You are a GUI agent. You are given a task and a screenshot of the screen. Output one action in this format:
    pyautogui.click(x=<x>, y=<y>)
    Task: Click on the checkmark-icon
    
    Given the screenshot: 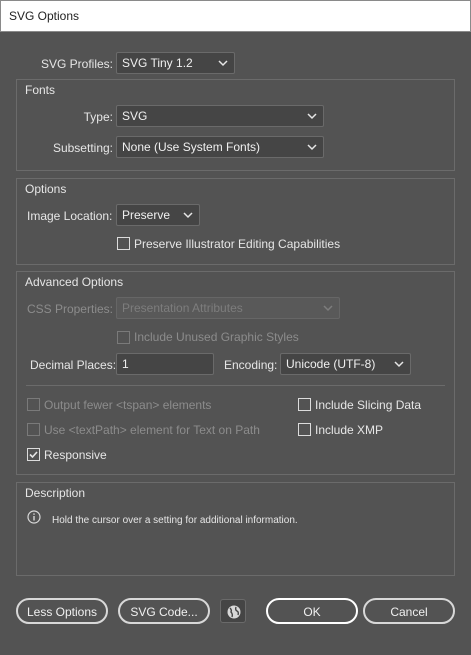 What is the action you would take?
    pyautogui.click(x=33, y=455)
    